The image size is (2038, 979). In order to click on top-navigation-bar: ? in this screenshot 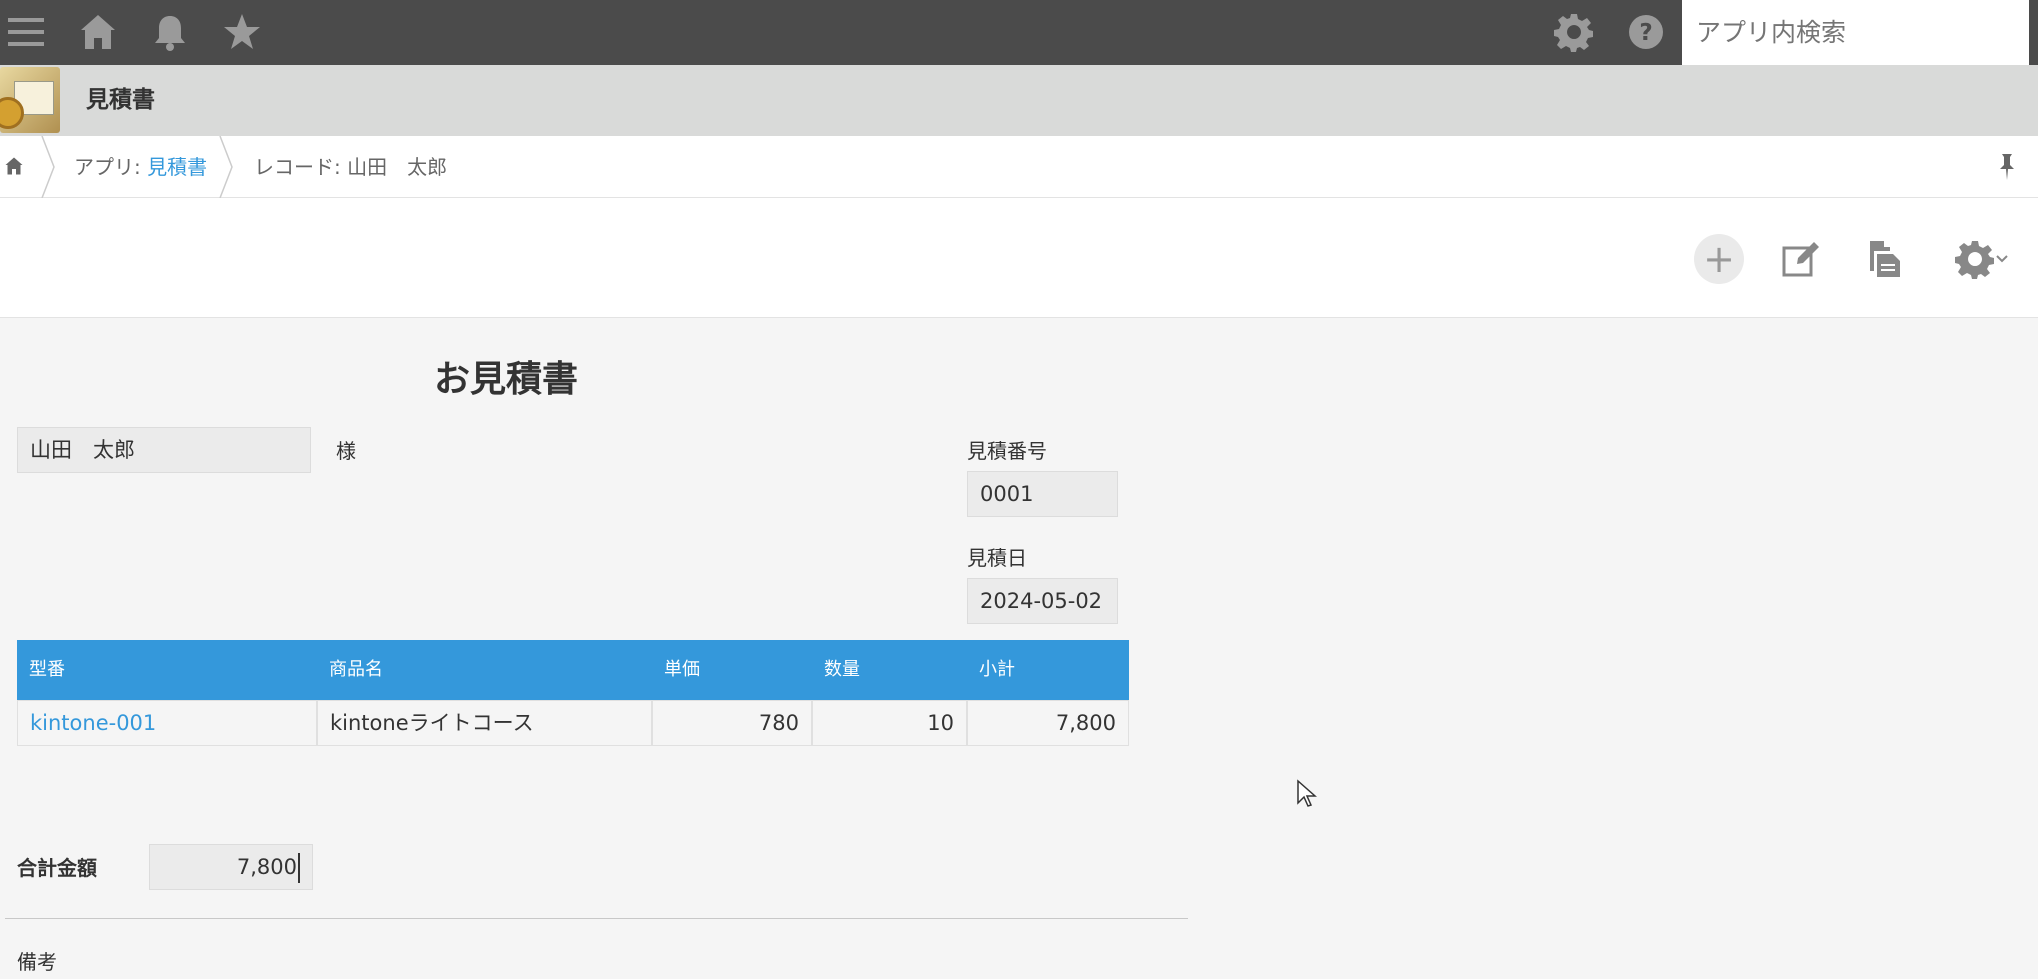, I will do `click(1019, 32)`.